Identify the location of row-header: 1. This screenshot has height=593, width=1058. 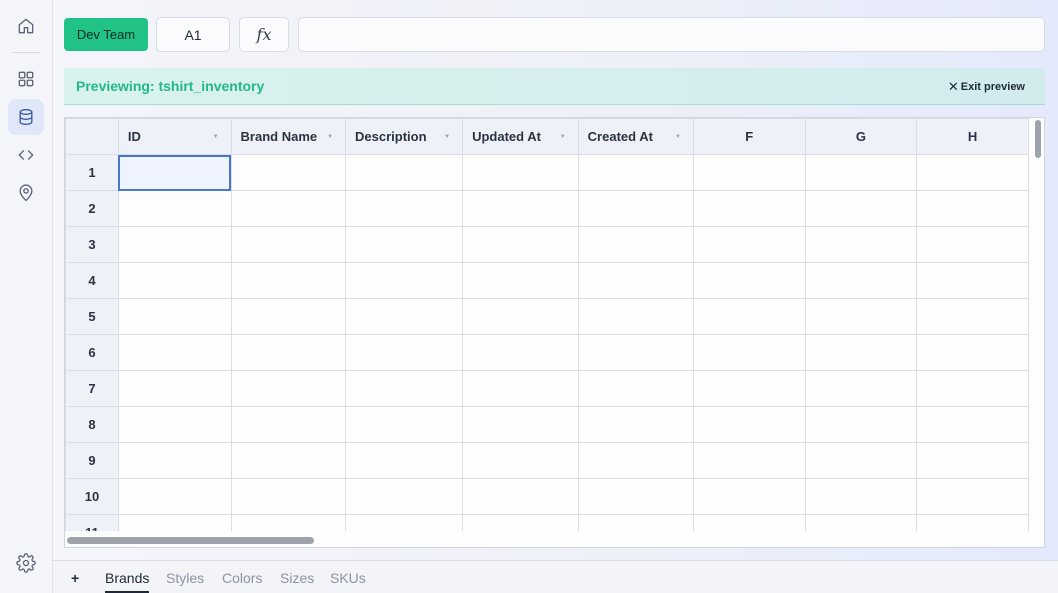
(92, 172).